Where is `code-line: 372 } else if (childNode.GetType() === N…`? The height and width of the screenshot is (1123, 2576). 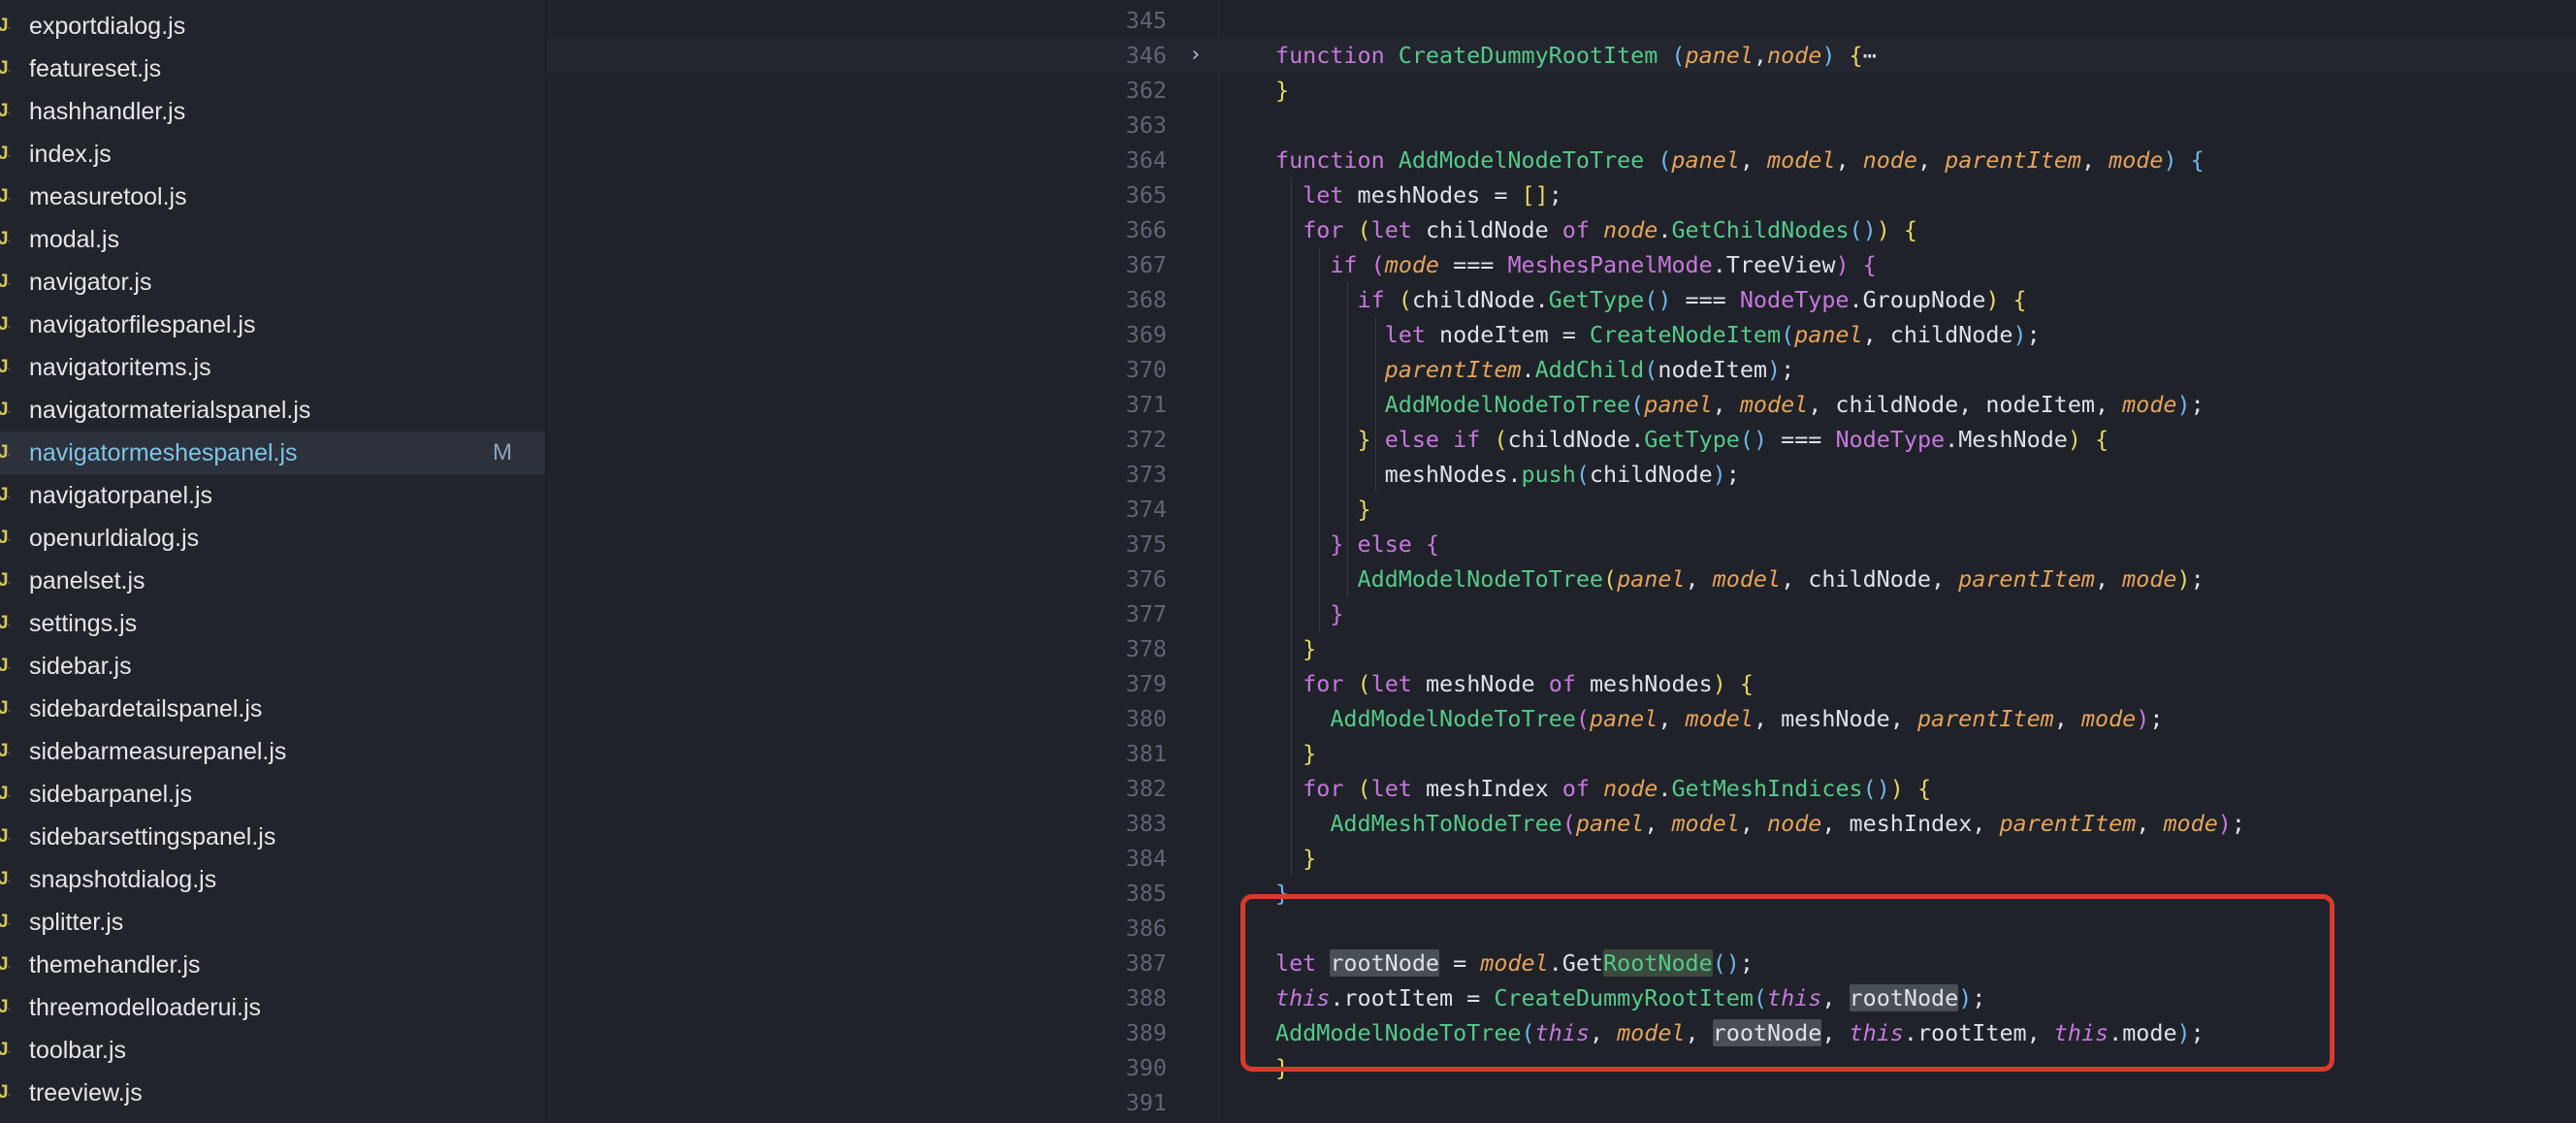 code-line: 372 } else if (childNode.GetType() === N… is located at coordinates (1561, 440).